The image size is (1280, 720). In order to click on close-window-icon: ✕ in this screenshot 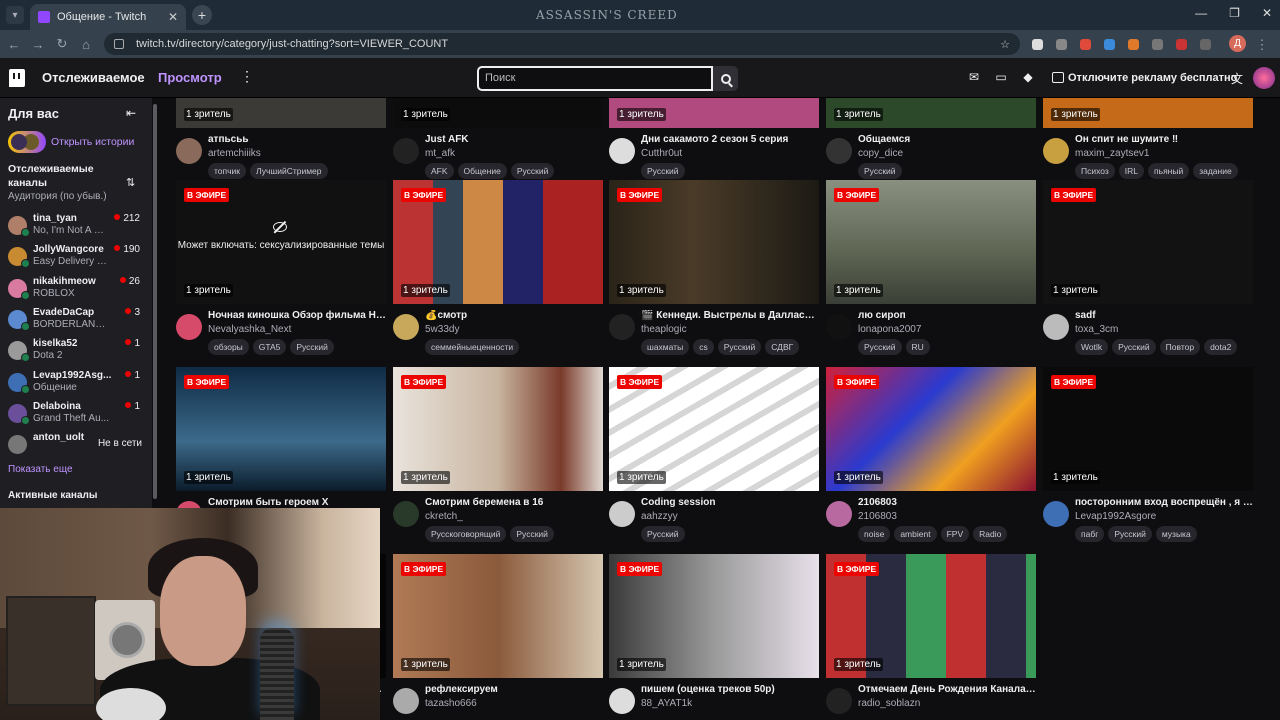, I will do `click(1267, 13)`.